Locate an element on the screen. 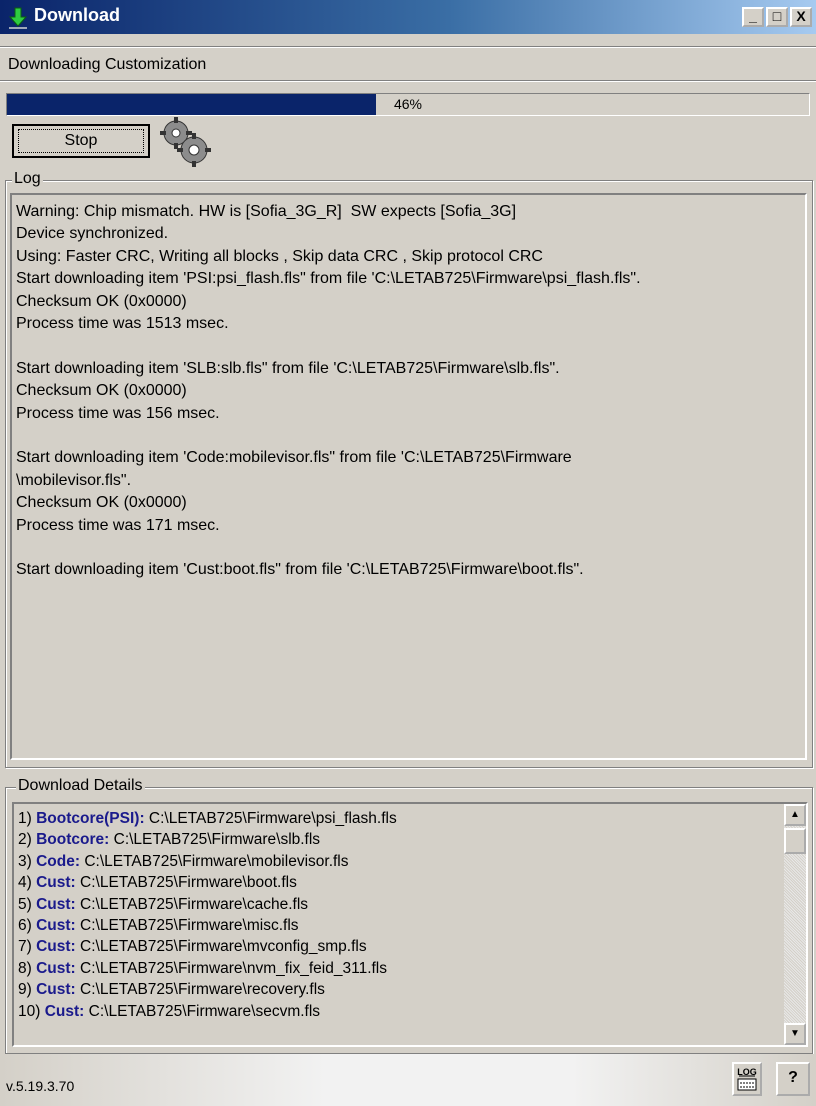  details-row: 10) Cust: C:\LETAB725\Firmware\secvm.fls is located at coordinates (399, 1011).